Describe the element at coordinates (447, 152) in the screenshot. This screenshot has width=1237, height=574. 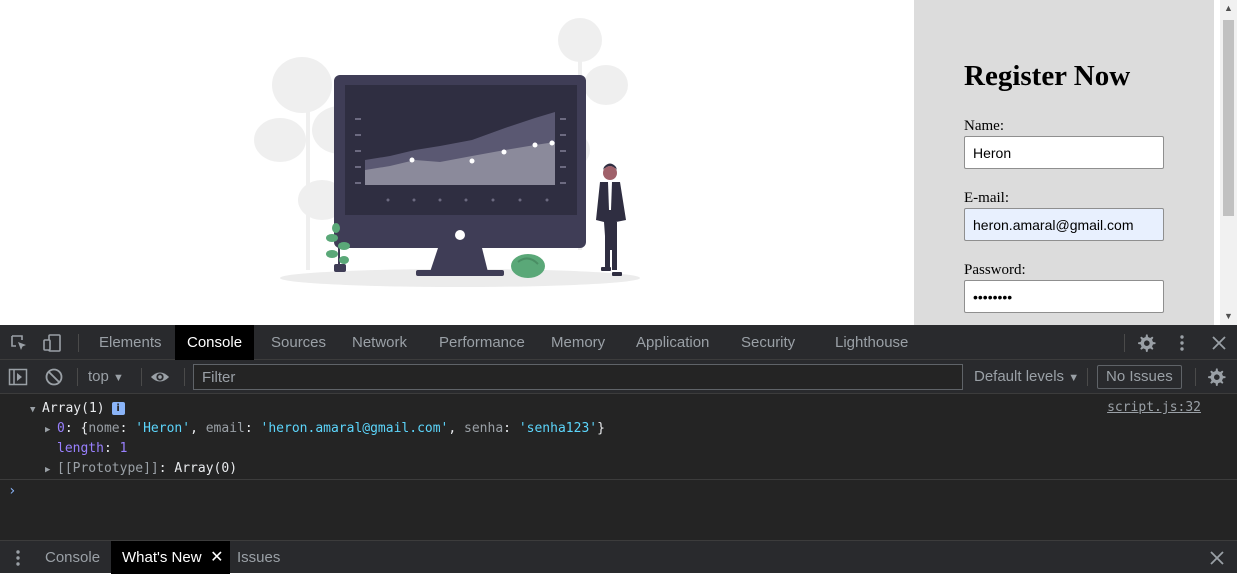
I see `analytics-illustration` at that location.